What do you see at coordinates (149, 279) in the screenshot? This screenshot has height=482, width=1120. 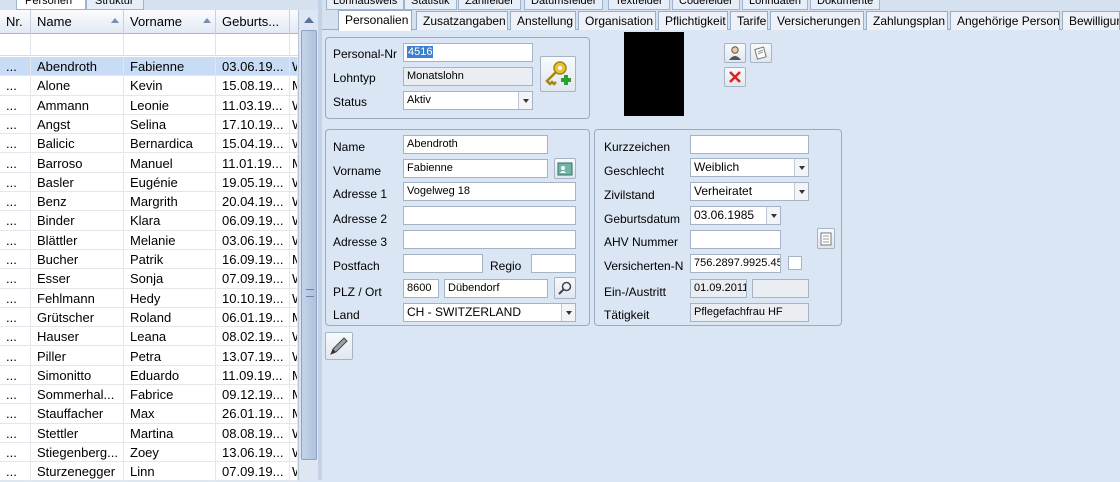 I see `table-row: ...EsserSonja07.09.19...W` at bounding box center [149, 279].